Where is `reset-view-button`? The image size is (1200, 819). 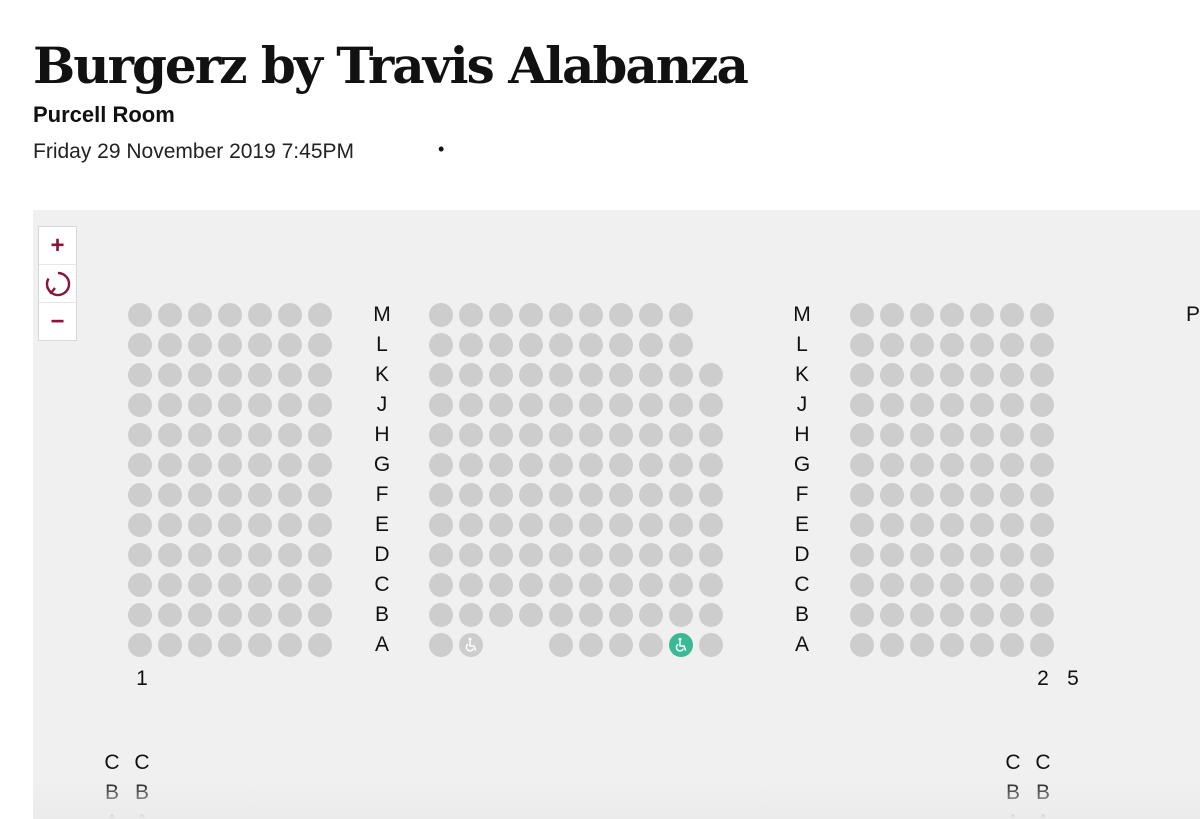 reset-view-button is located at coordinates (57, 284).